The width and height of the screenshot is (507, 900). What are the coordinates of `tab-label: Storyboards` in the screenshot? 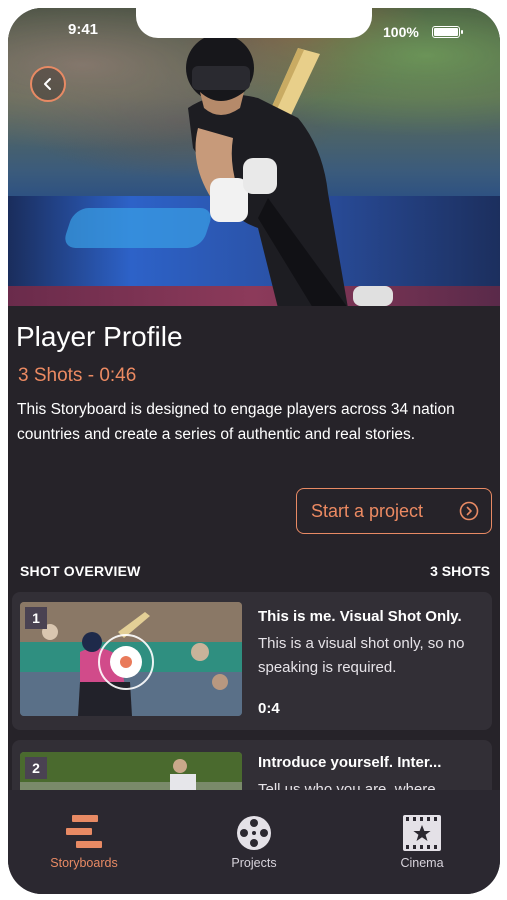 It's located at (84, 863).